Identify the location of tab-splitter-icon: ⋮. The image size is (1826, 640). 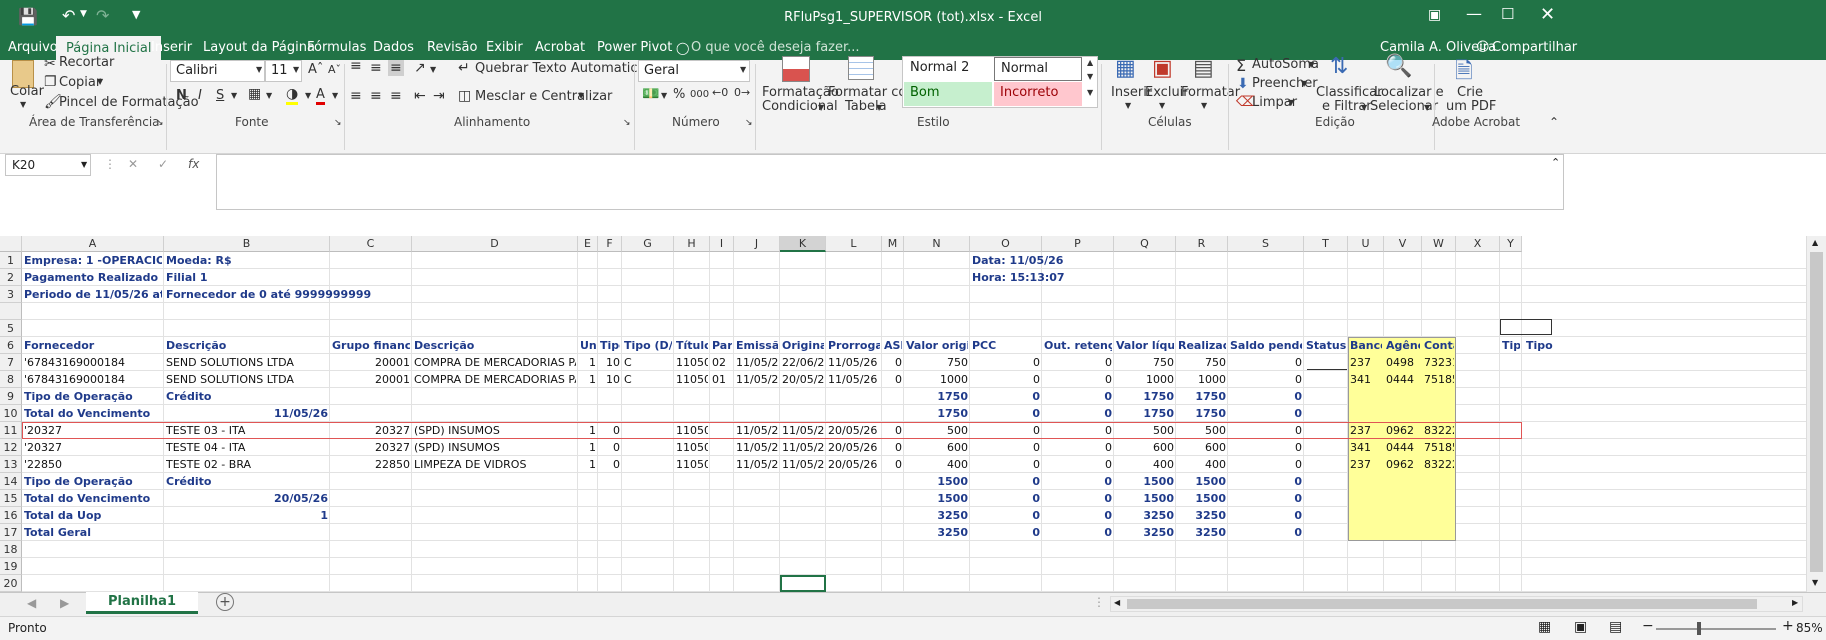
(1099, 602).